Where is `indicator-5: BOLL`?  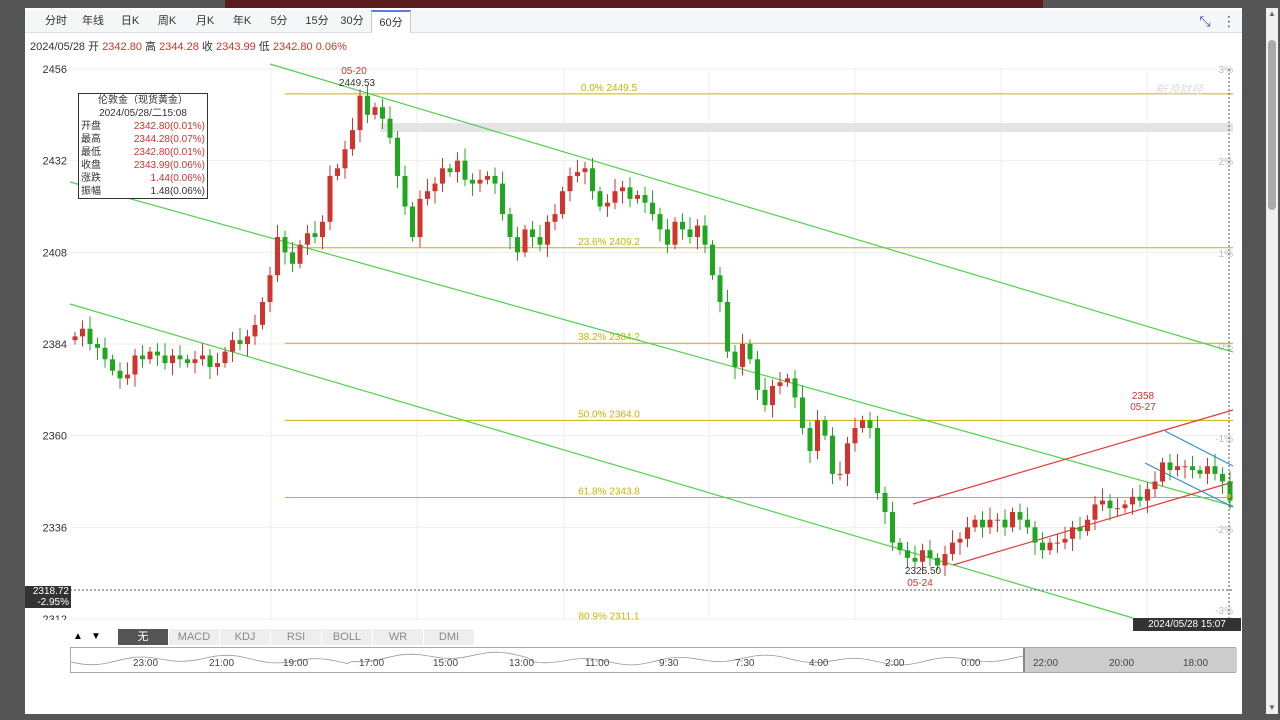
indicator-5: BOLL is located at coordinates (347, 637).